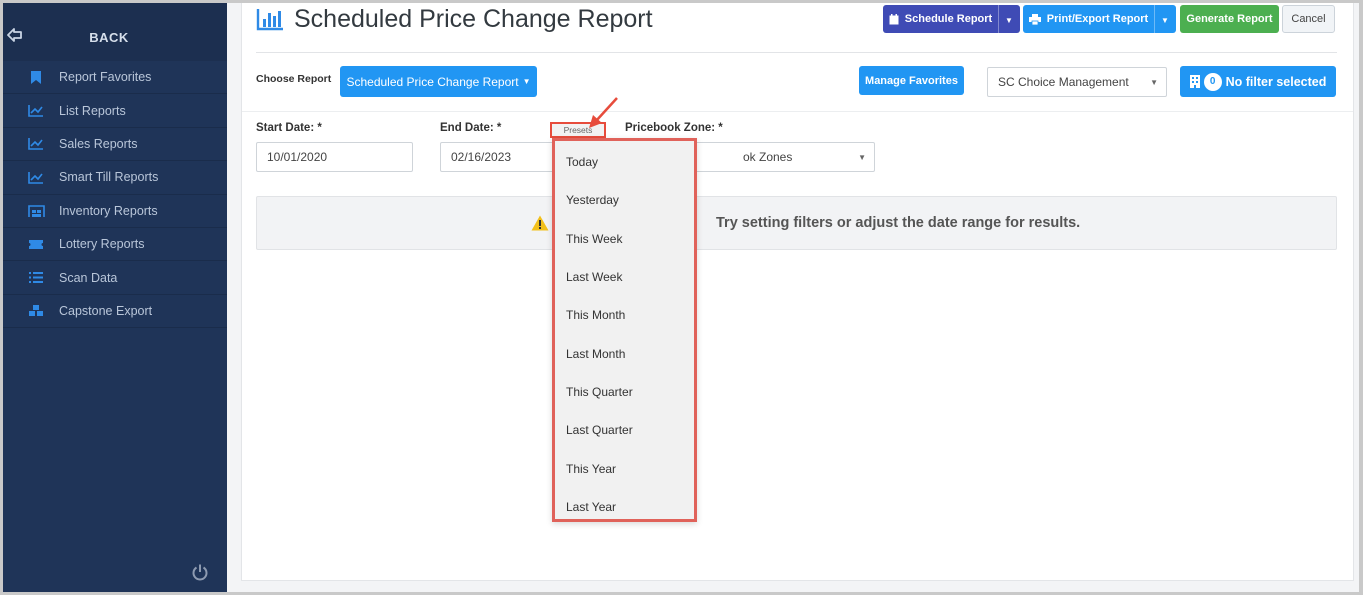 The image size is (1363, 595). I want to click on filter-count-badge: 0, so click(1212, 81).